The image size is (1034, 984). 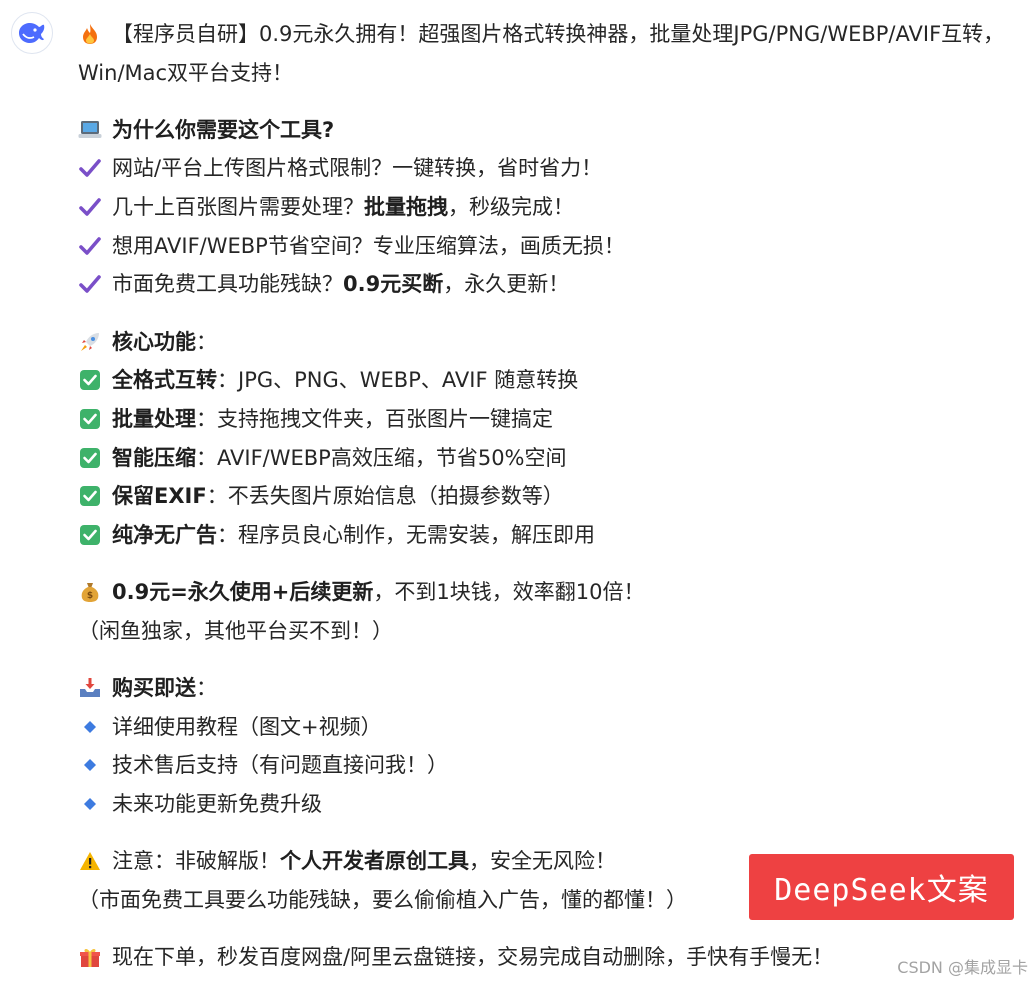 What do you see at coordinates (351, 246) in the screenshot?
I see `why-item: 想用AVIF/WEBP节省空间？专业压缩算法，画质无损！` at bounding box center [351, 246].